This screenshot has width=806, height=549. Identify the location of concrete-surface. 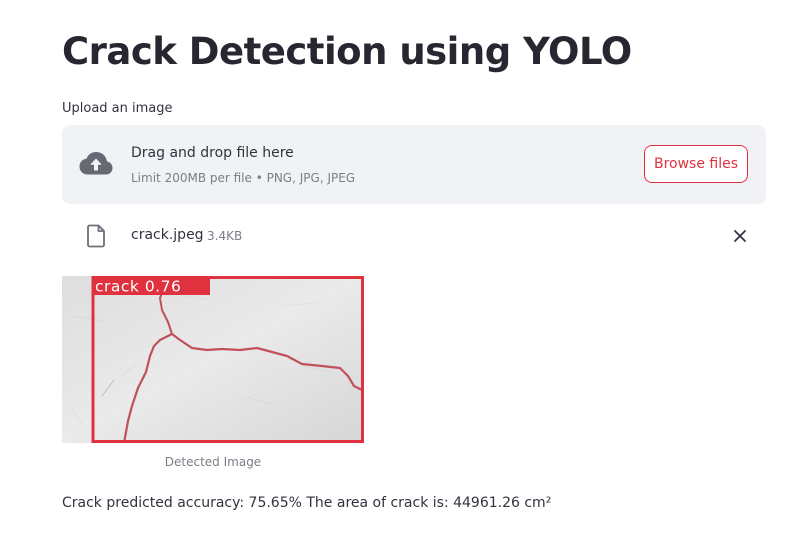
(213, 359).